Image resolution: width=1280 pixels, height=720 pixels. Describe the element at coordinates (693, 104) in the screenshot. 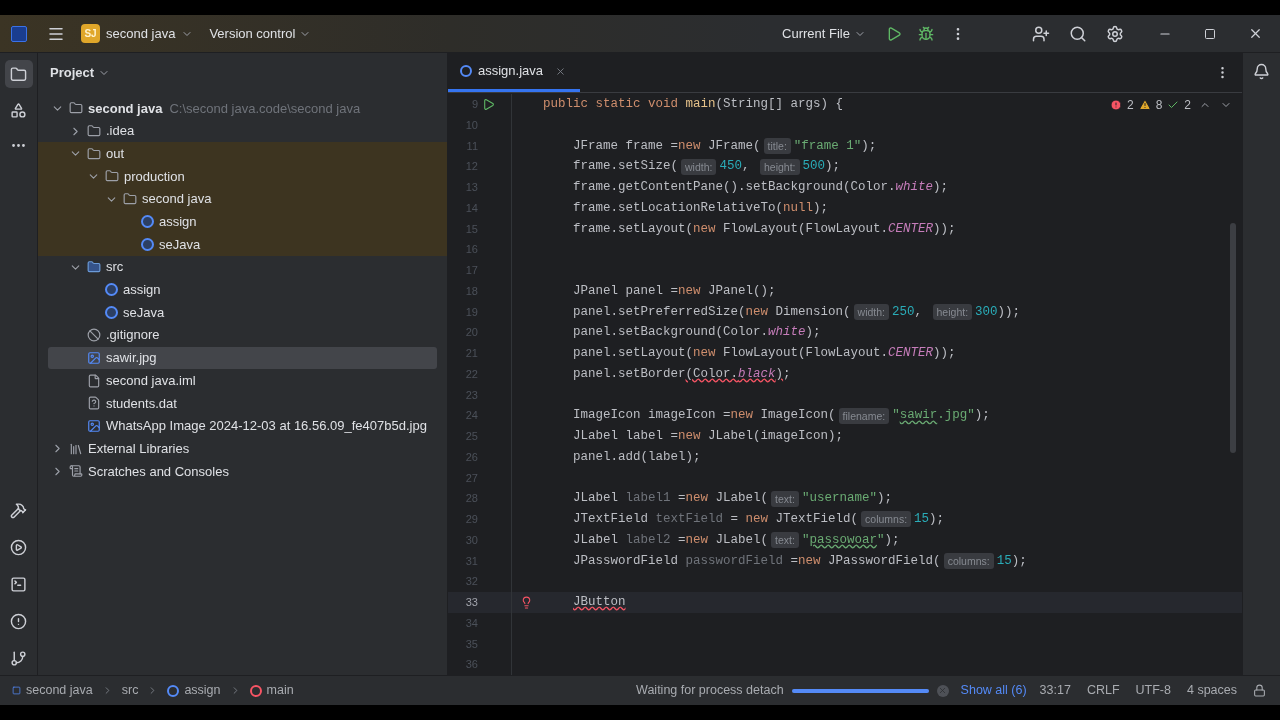

I see `code-line: public static void main(String[] args) {` at that location.